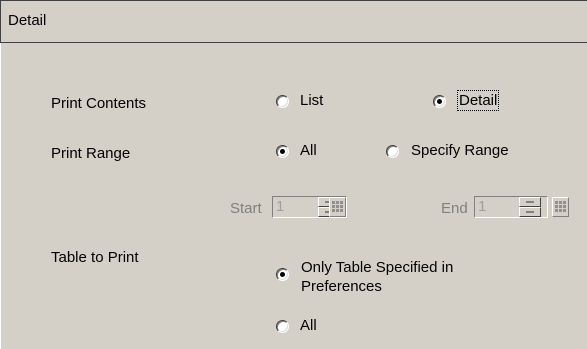 This screenshot has height=349, width=587. I want to click on print-range-all-radio, so click(282, 151).